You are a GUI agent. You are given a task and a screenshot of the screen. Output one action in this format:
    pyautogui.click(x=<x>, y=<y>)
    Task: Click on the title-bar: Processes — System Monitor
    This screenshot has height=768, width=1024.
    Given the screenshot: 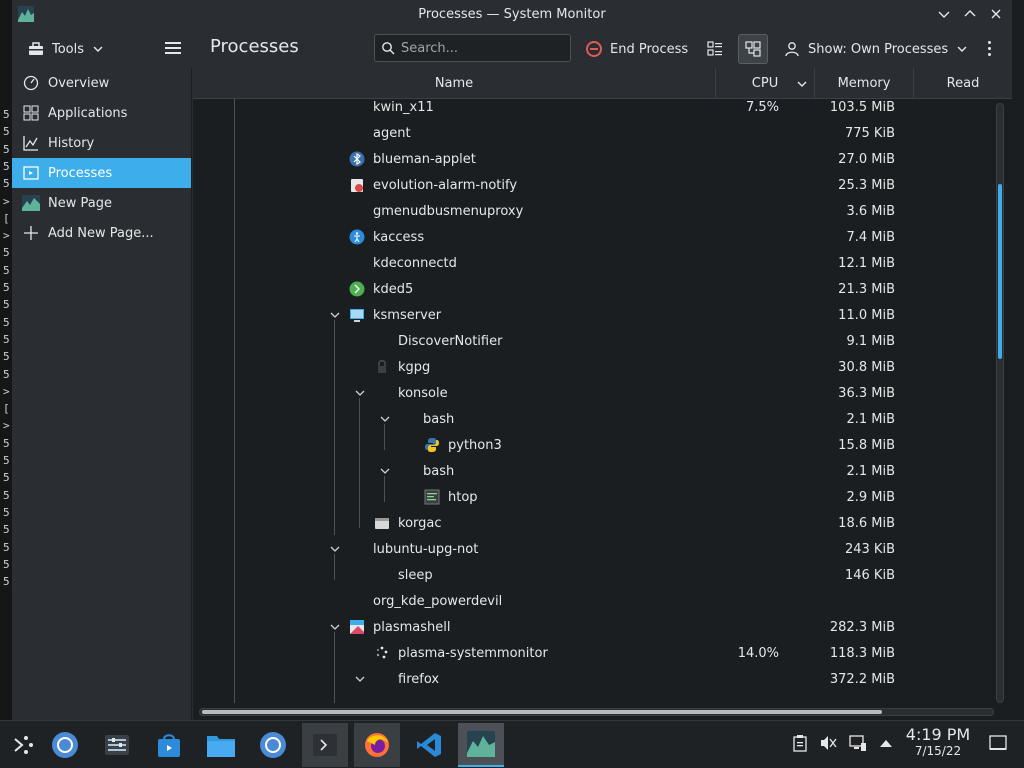 What is the action you would take?
    pyautogui.click(x=512, y=14)
    